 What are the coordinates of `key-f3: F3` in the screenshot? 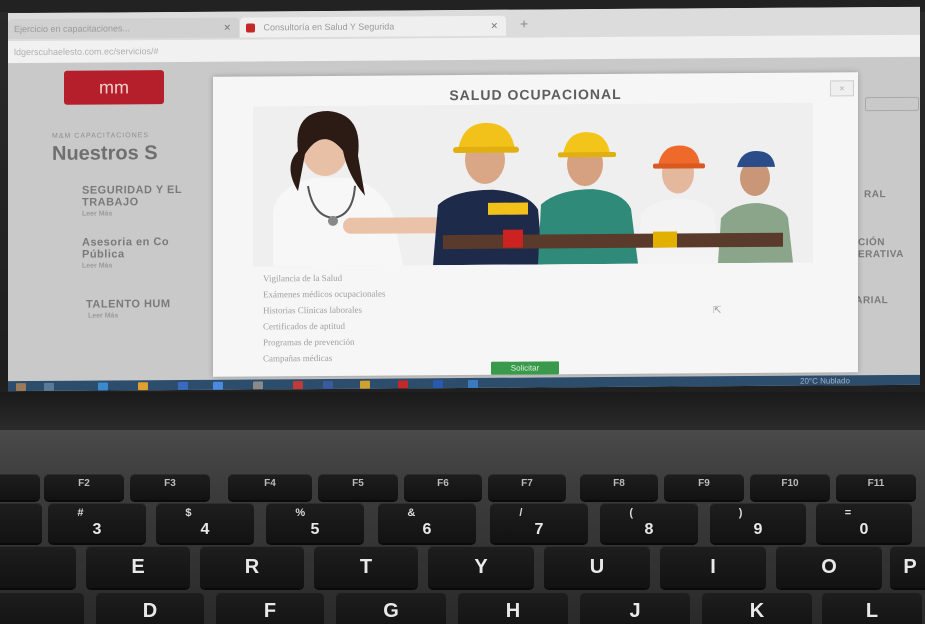 It's located at (170, 487).